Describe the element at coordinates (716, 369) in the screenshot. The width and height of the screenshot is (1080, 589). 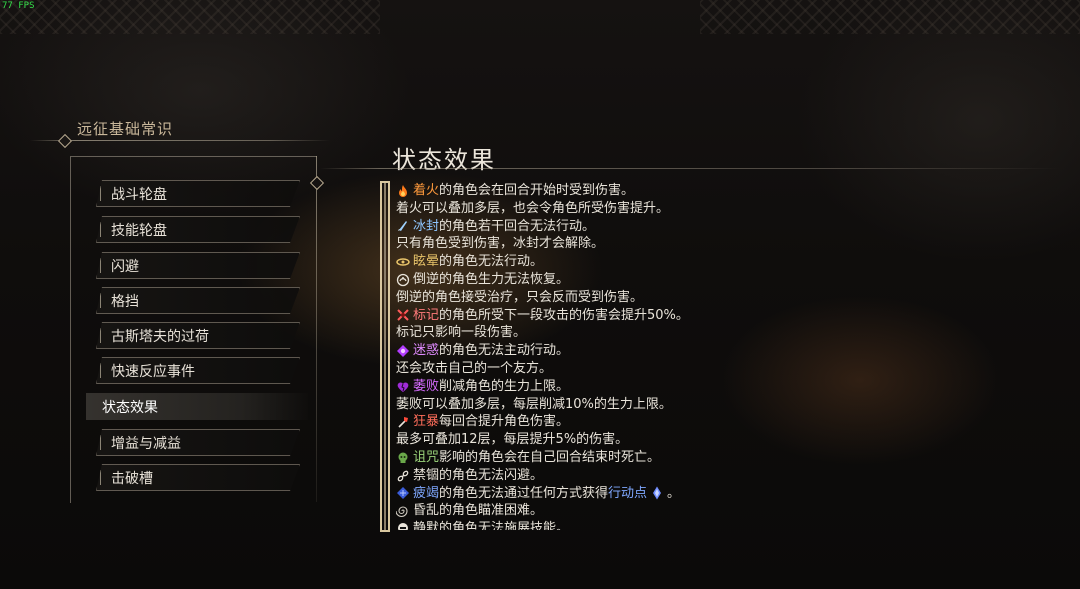
I see `text-line: 还会攻击自己的一个友方。` at that location.